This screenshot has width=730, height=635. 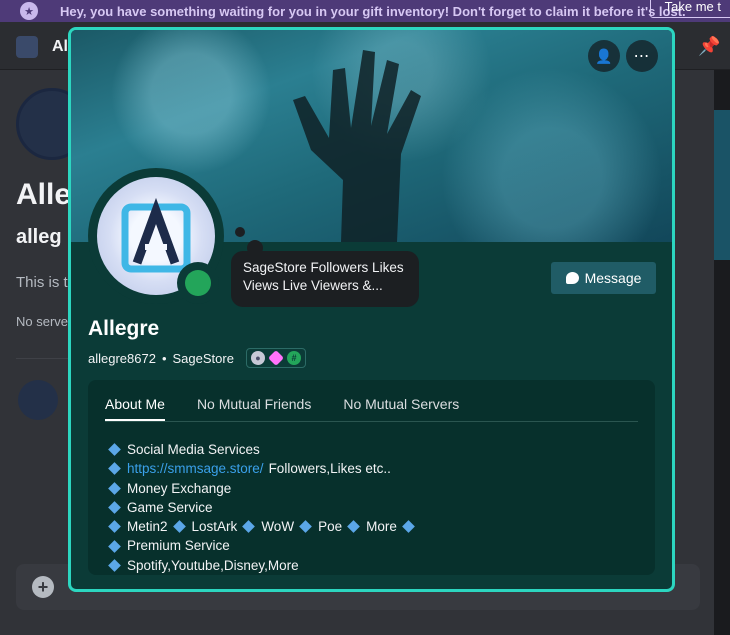 What do you see at coordinates (689, 9) in the screenshot?
I see `claim-gift-button: Take me t` at bounding box center [689, 9].